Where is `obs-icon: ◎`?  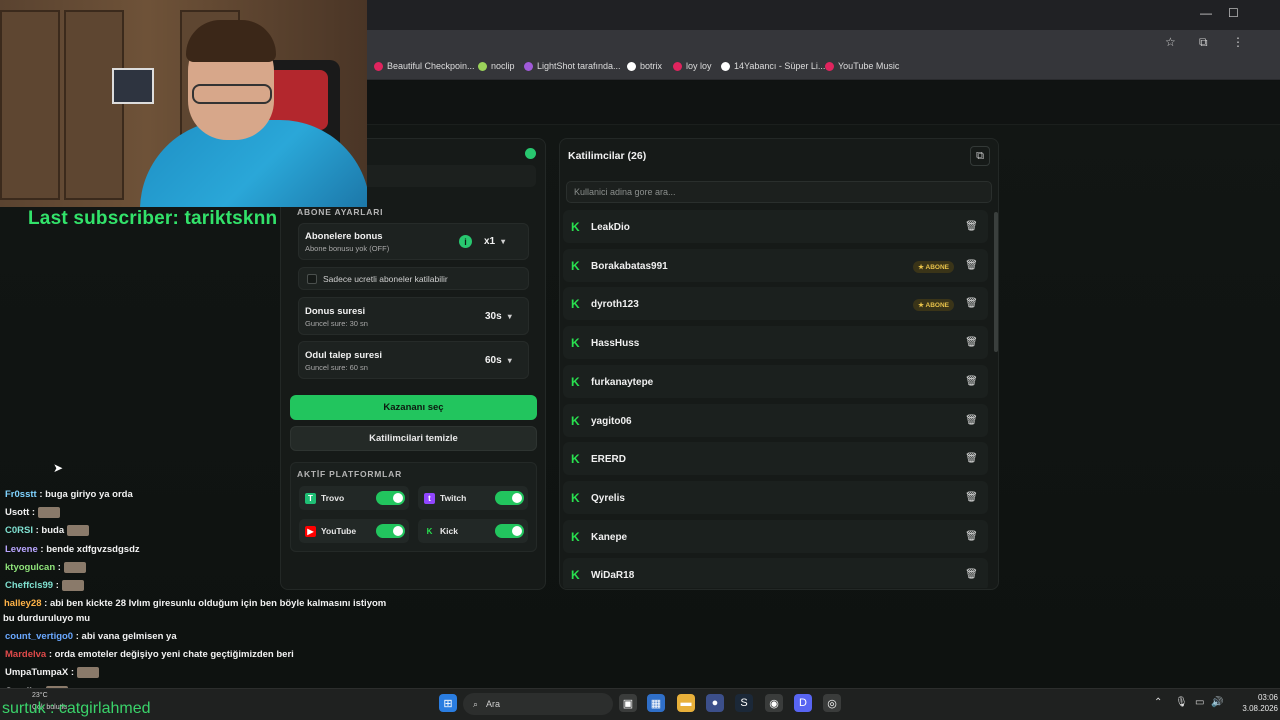
obs-icon: ◎ is located at coordinates (832, 703).